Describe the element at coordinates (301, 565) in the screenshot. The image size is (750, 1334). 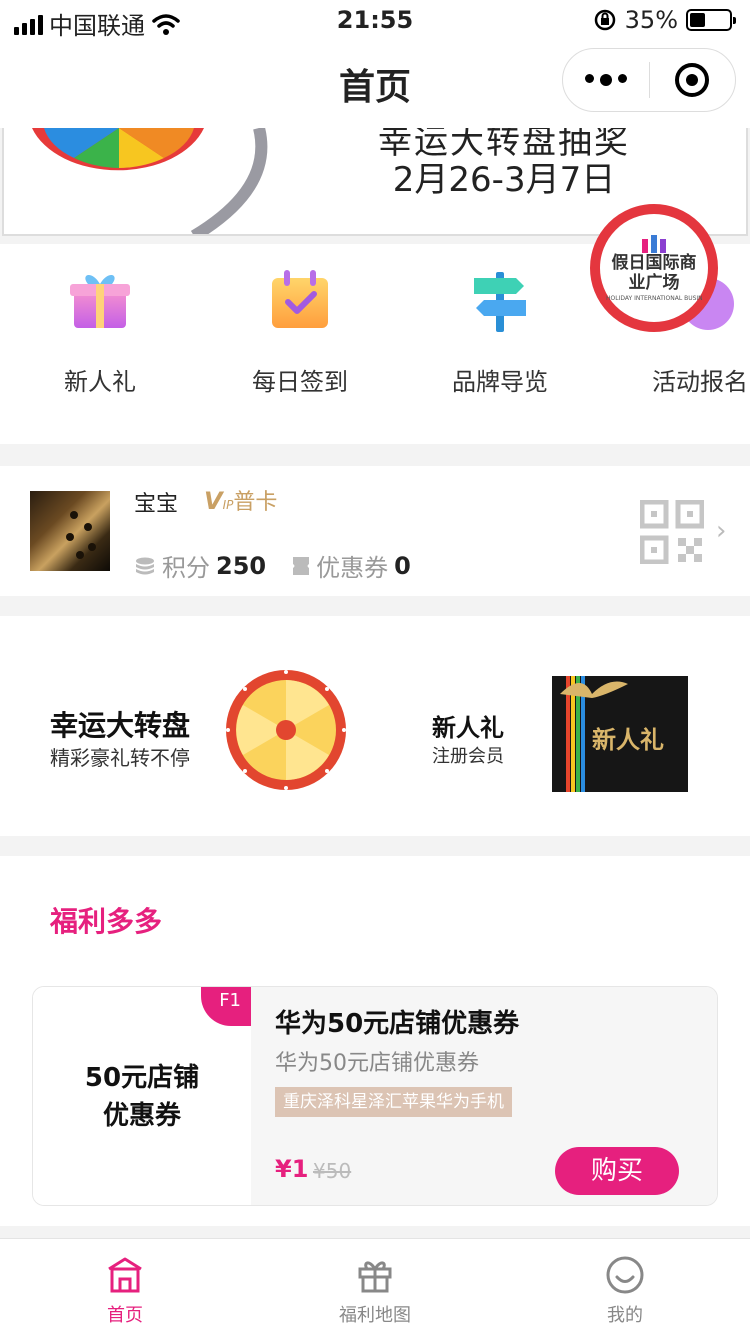
I see `coupon-icon` at that location.